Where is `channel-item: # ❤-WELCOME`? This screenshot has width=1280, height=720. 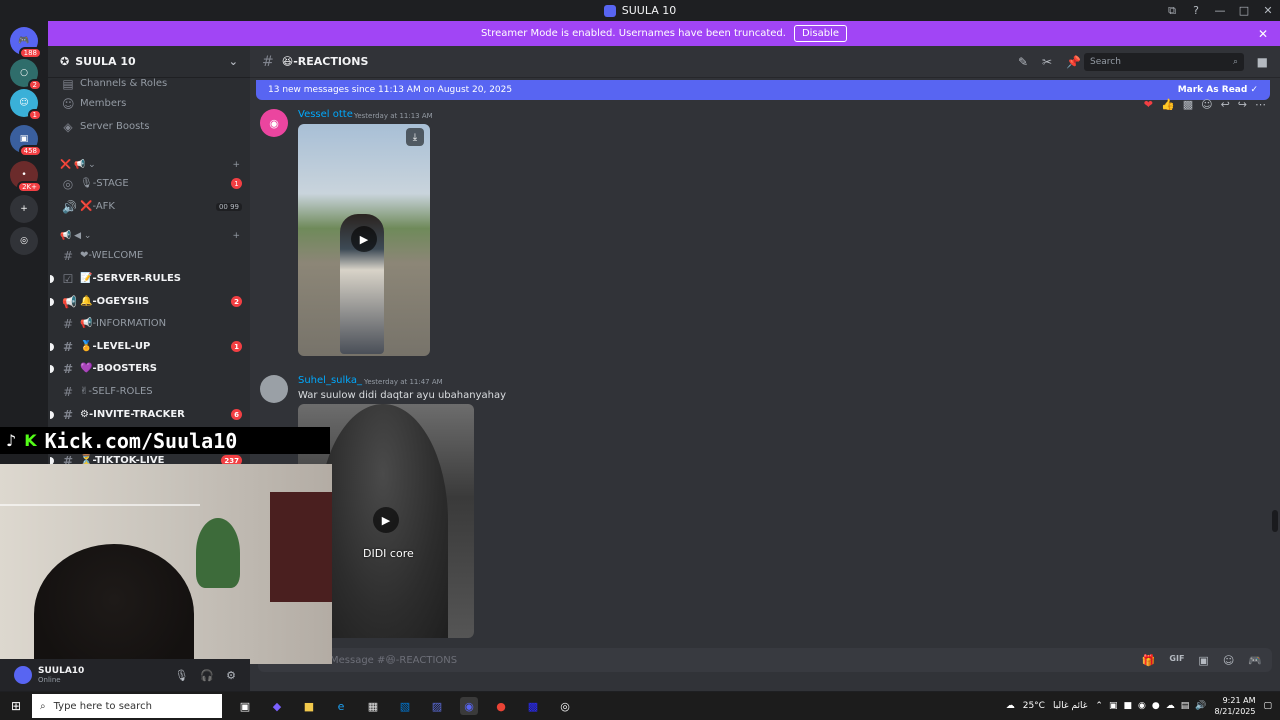 channel-item: # ❤-WELCOME is located at coordinates (151, 255).